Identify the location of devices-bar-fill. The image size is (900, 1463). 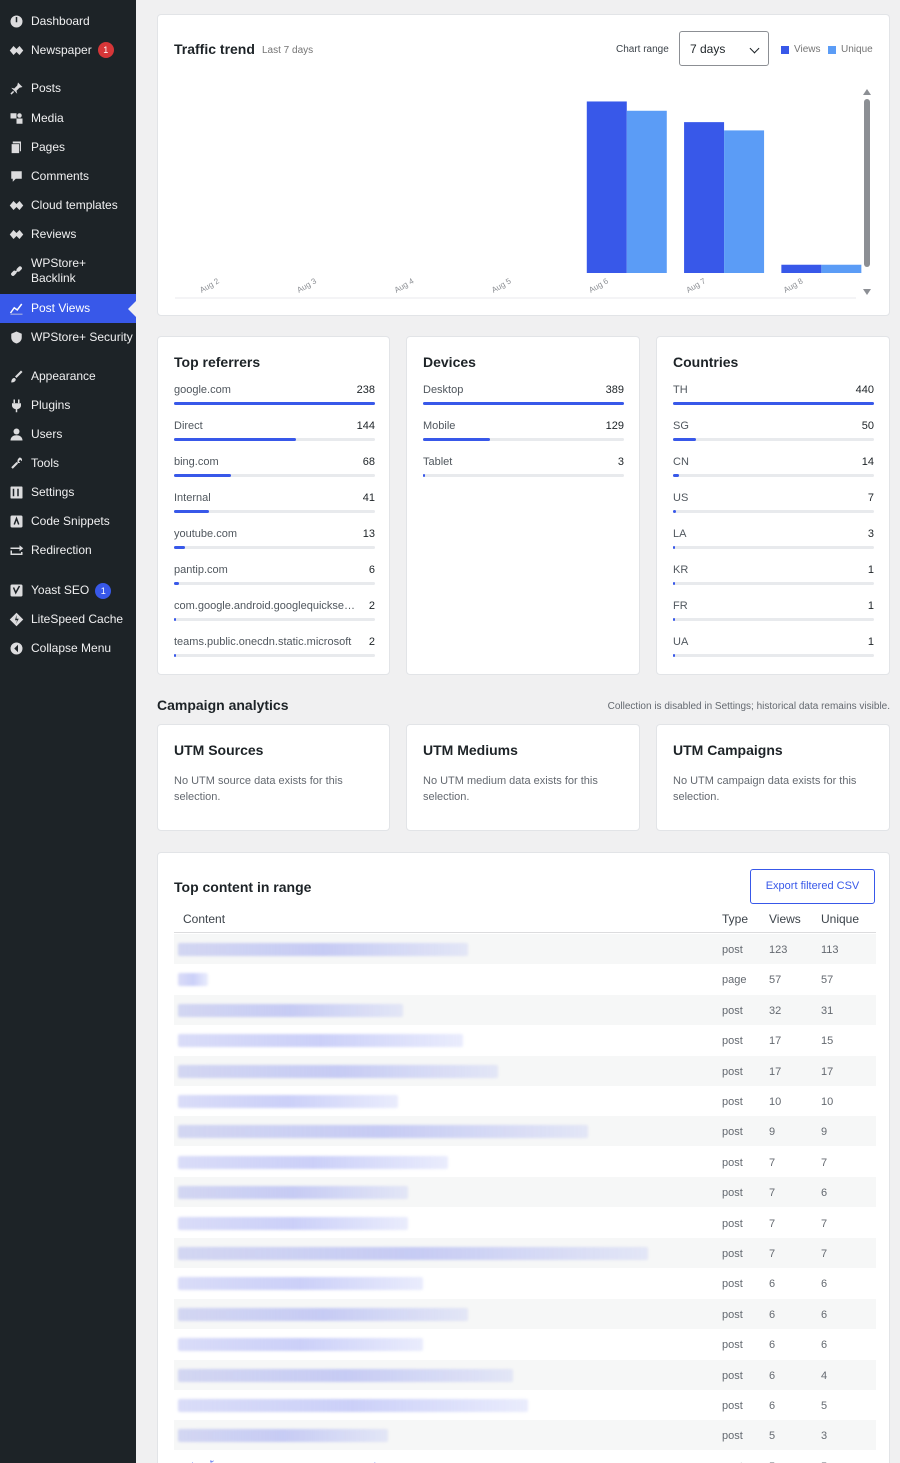
(523, 403).